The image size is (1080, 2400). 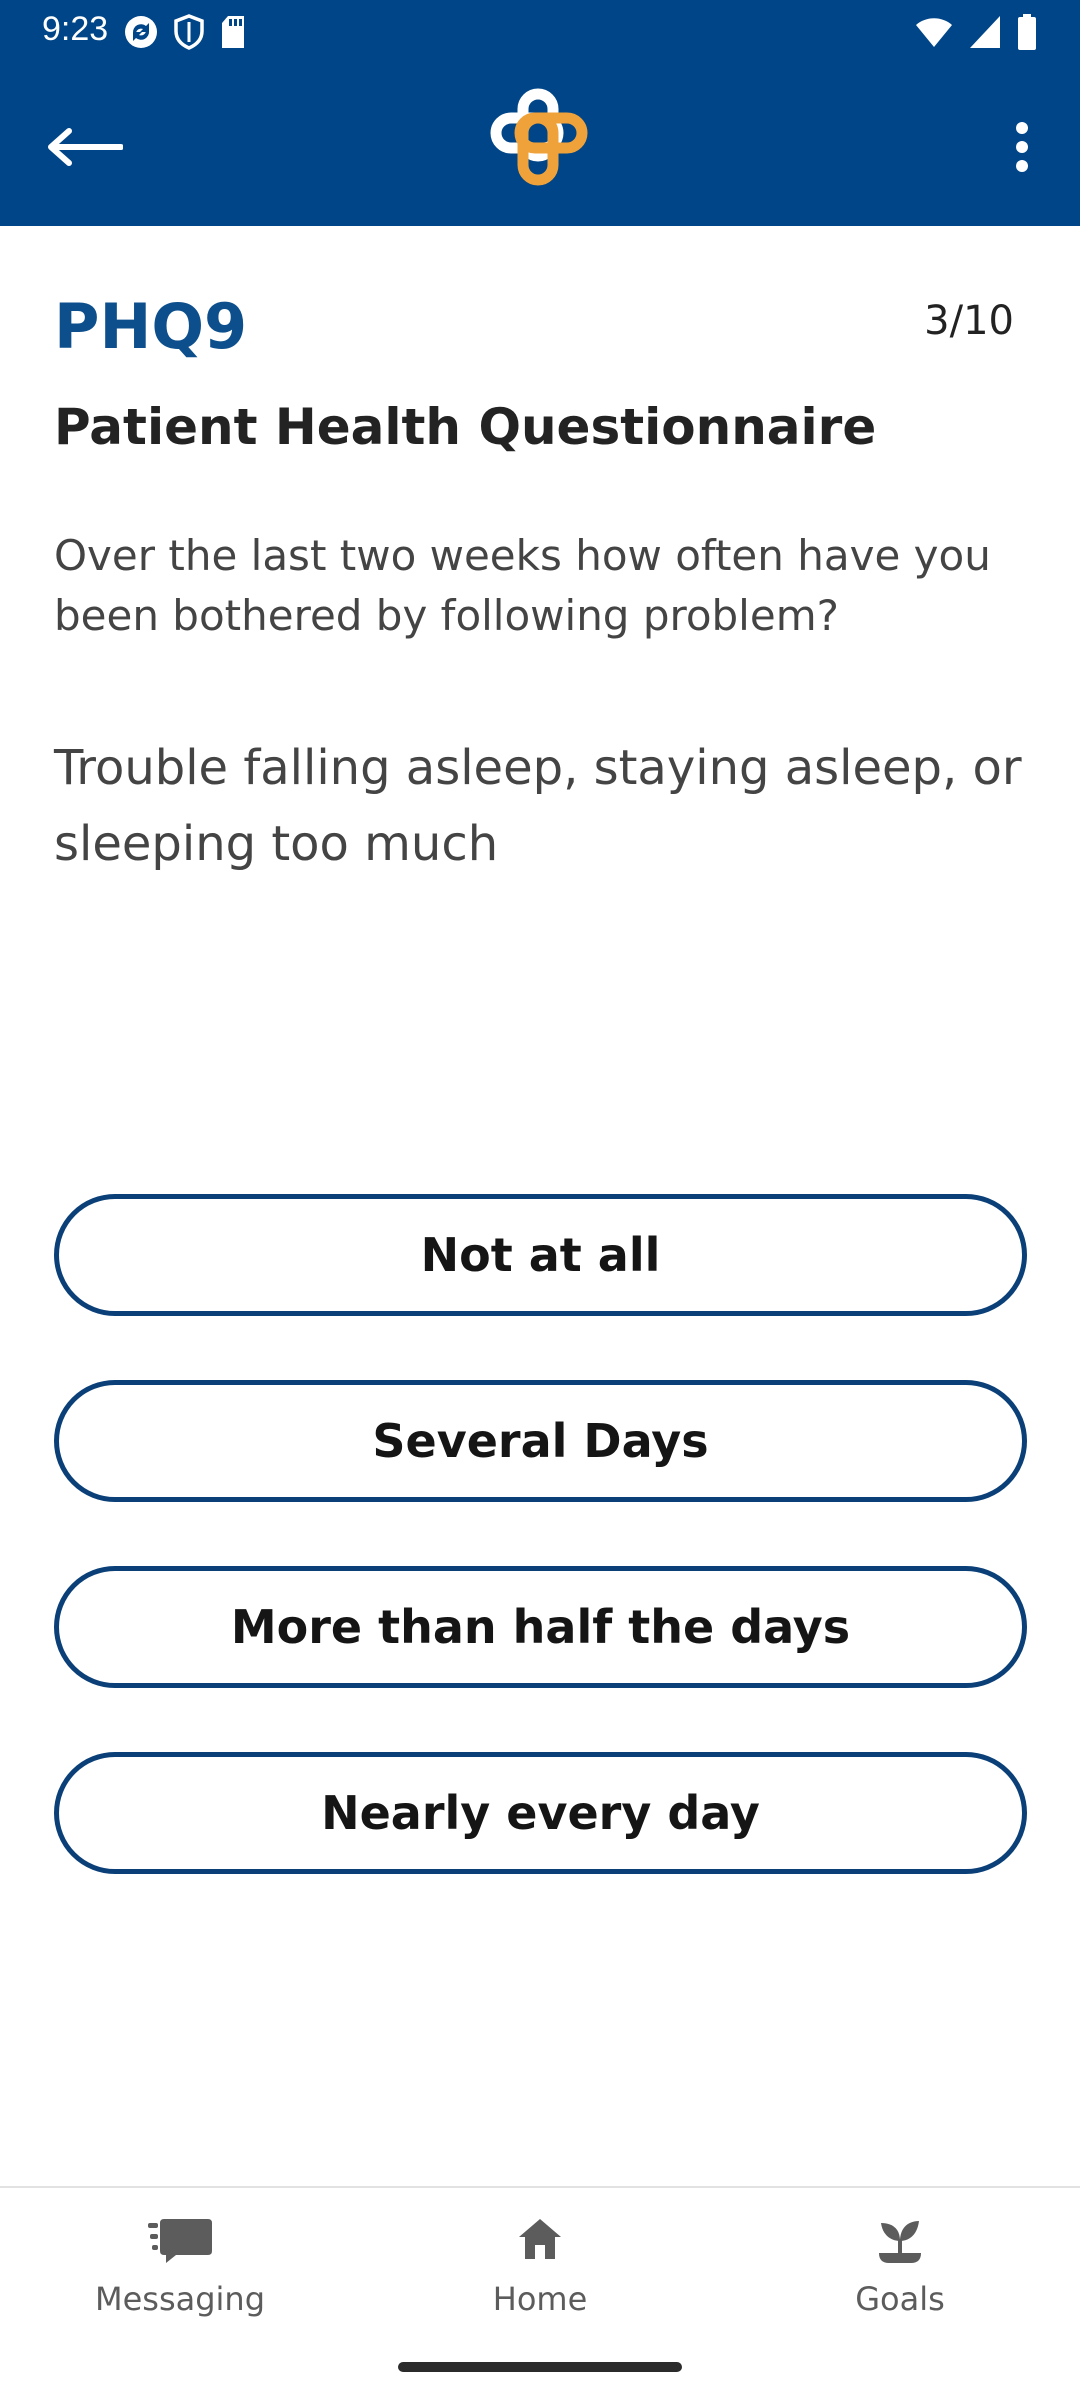 What do you see at coordinates (540, 1627) in the screenshot?
I see `option-more-than-half-button: More than half the days` at bounding box center [540, 1627].